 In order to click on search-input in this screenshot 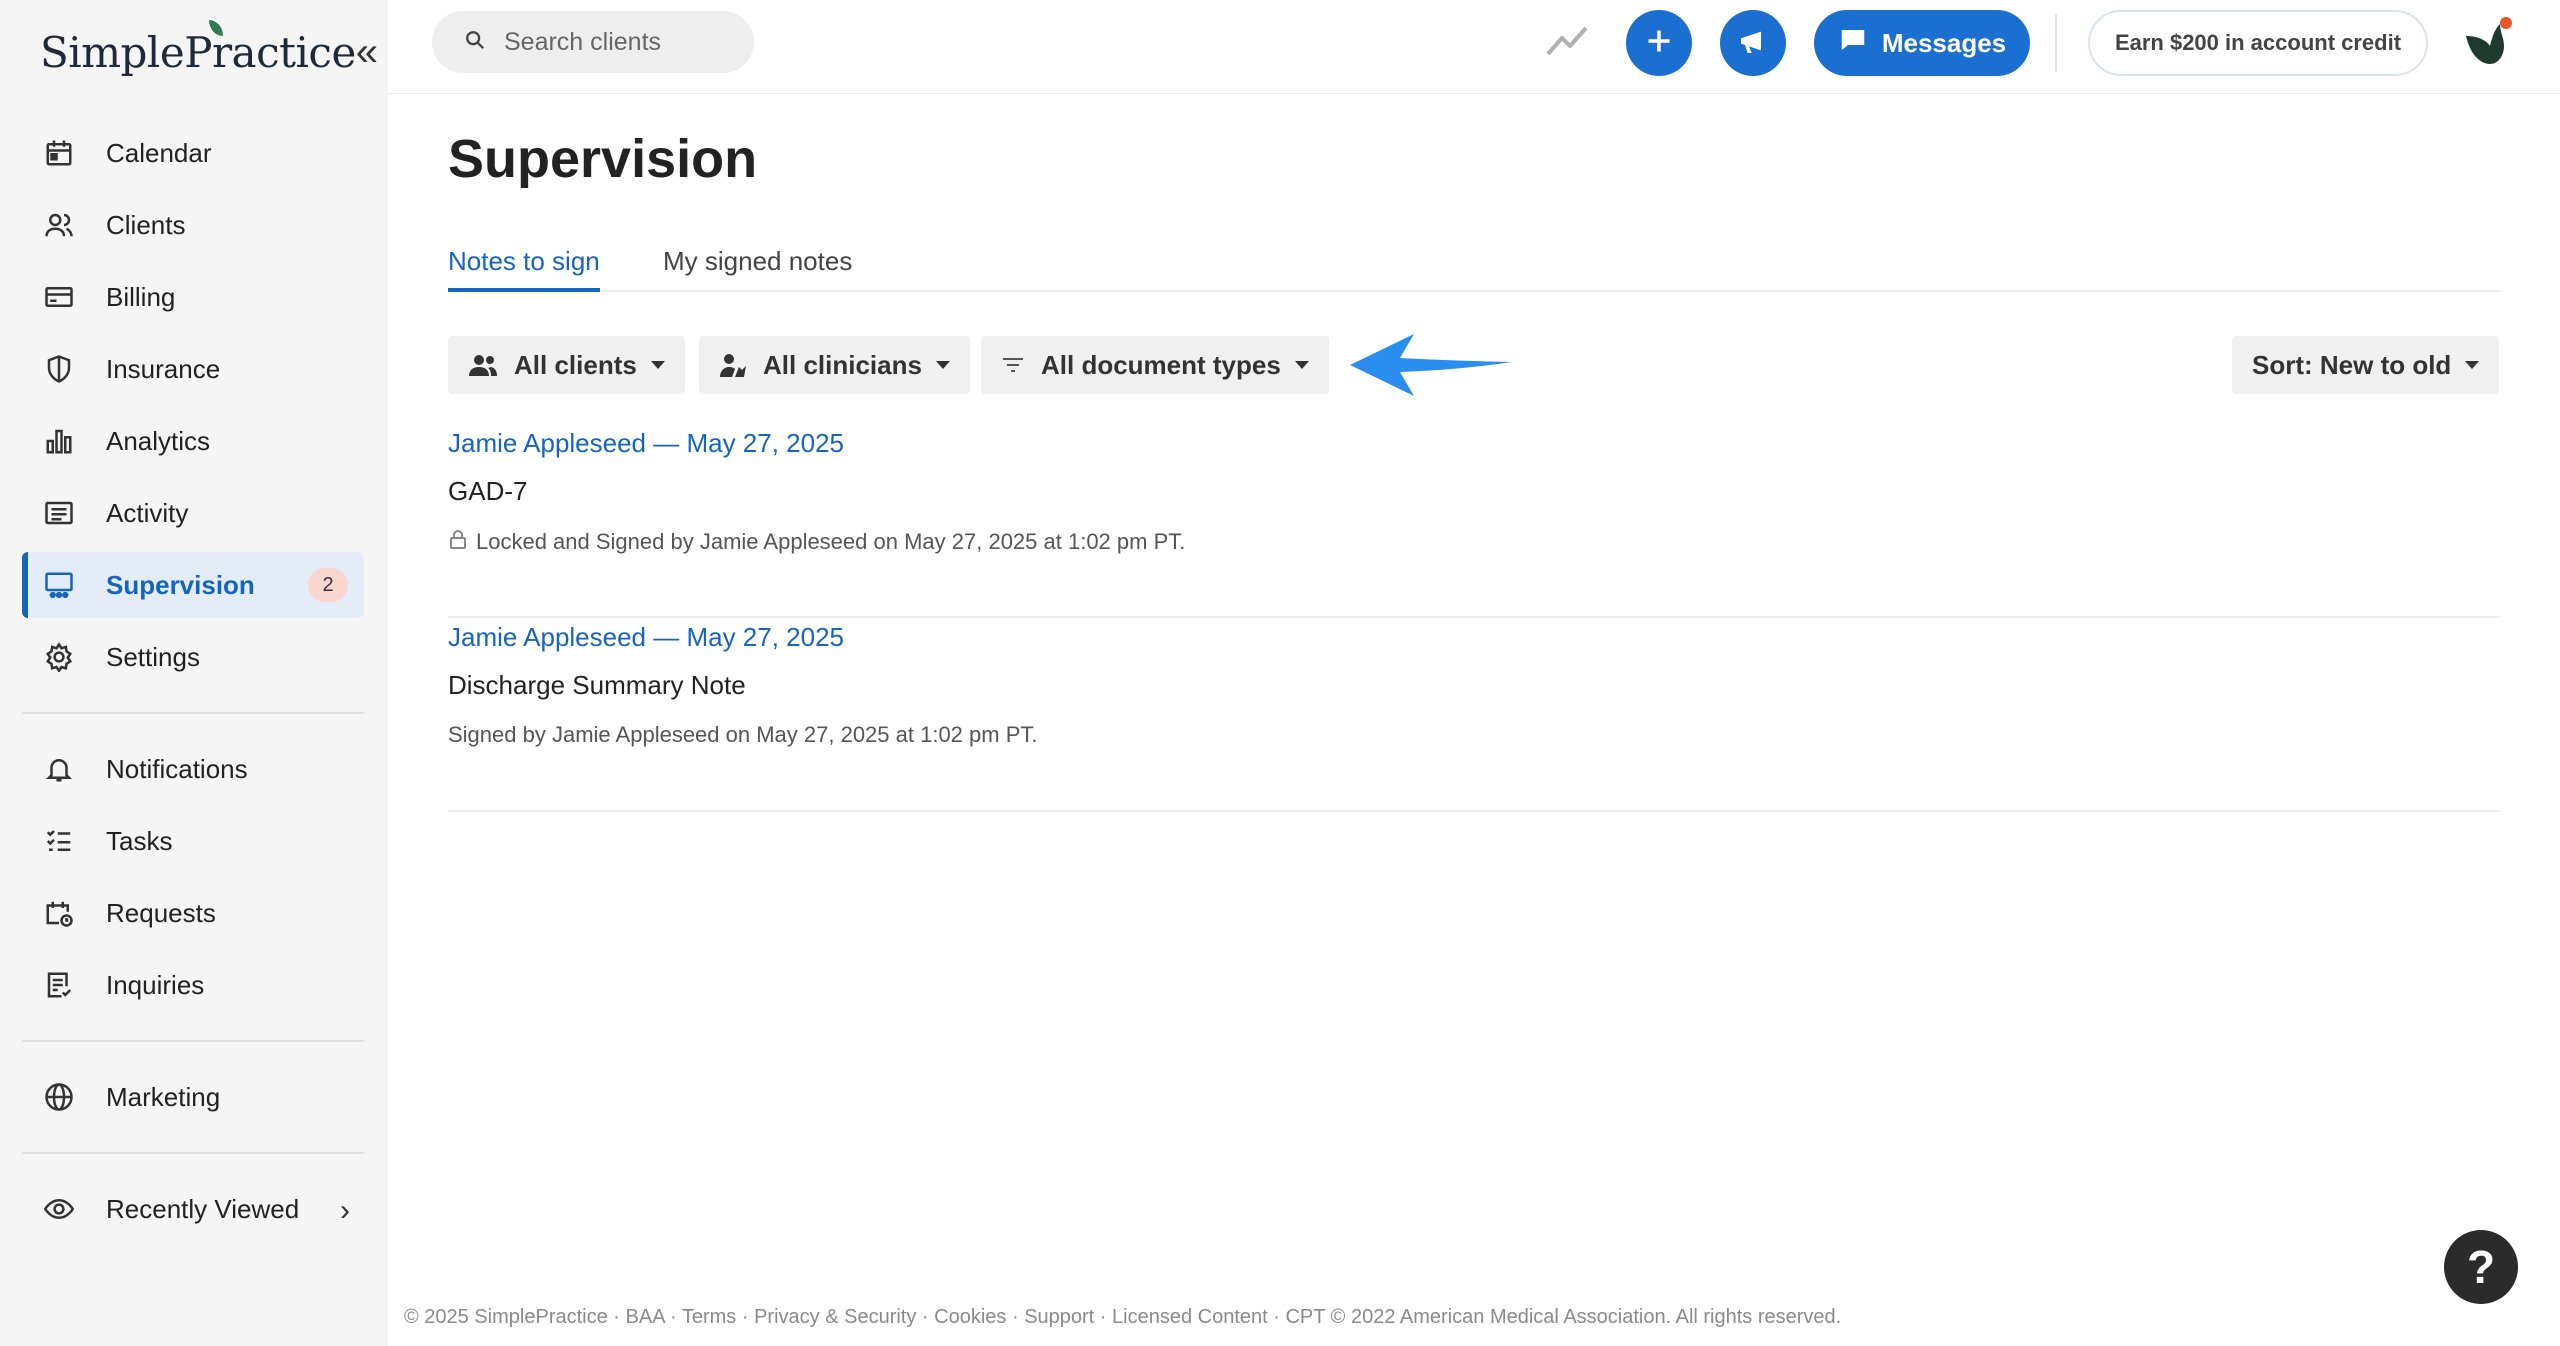, I will do `click(624, 42)`.